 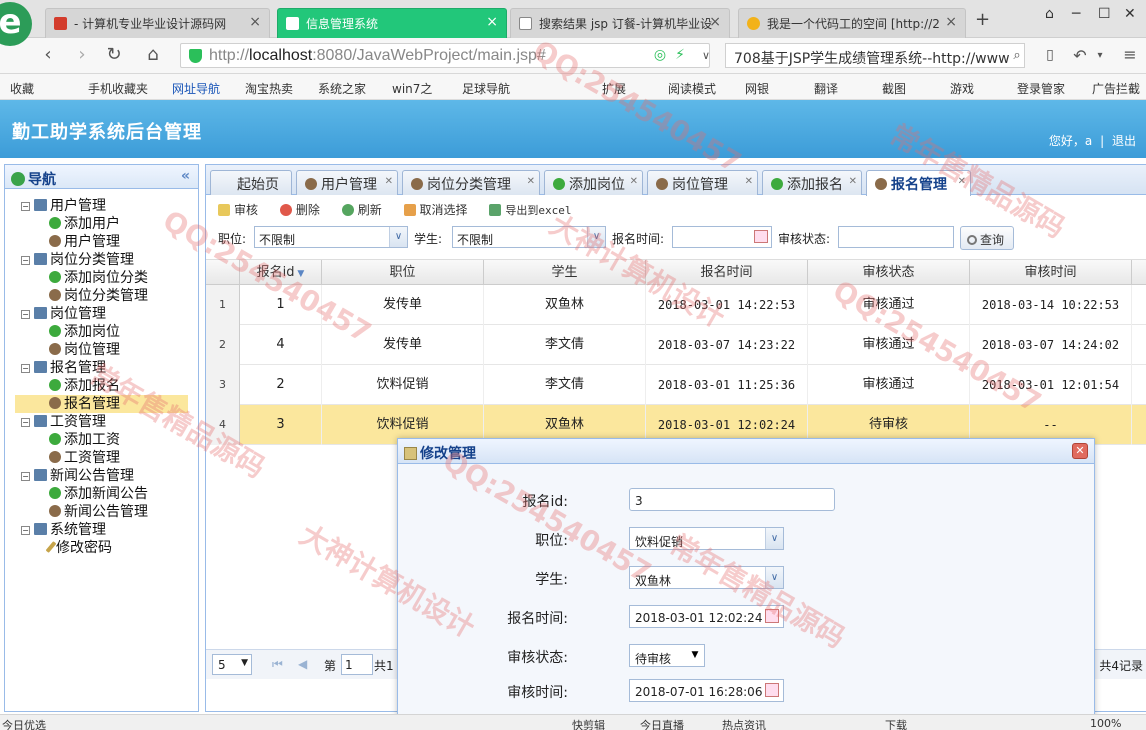 I want to click on column-header: 报名id ▼, so click(x=281, y=272).